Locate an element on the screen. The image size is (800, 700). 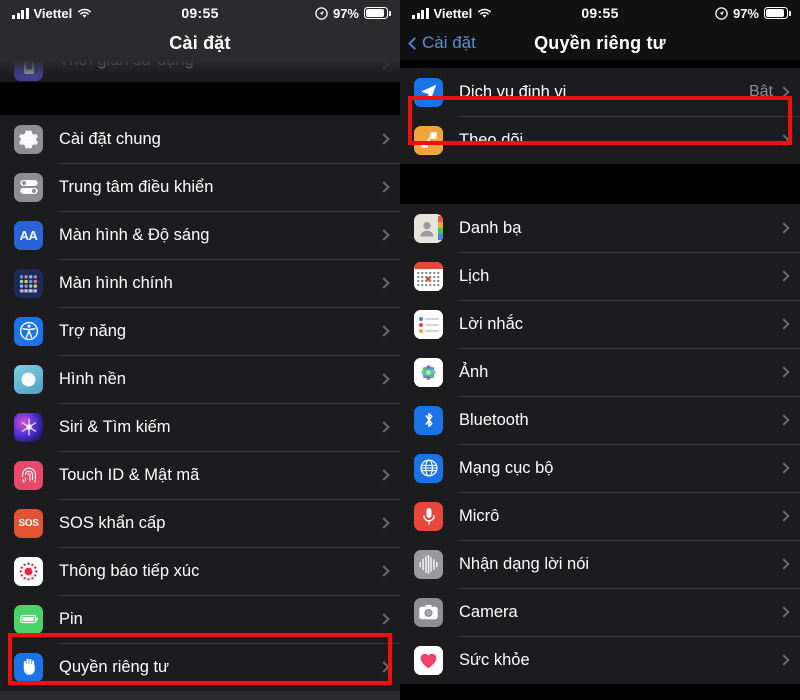
list-item: Lời nhắc is located at coordinates (600, 324).